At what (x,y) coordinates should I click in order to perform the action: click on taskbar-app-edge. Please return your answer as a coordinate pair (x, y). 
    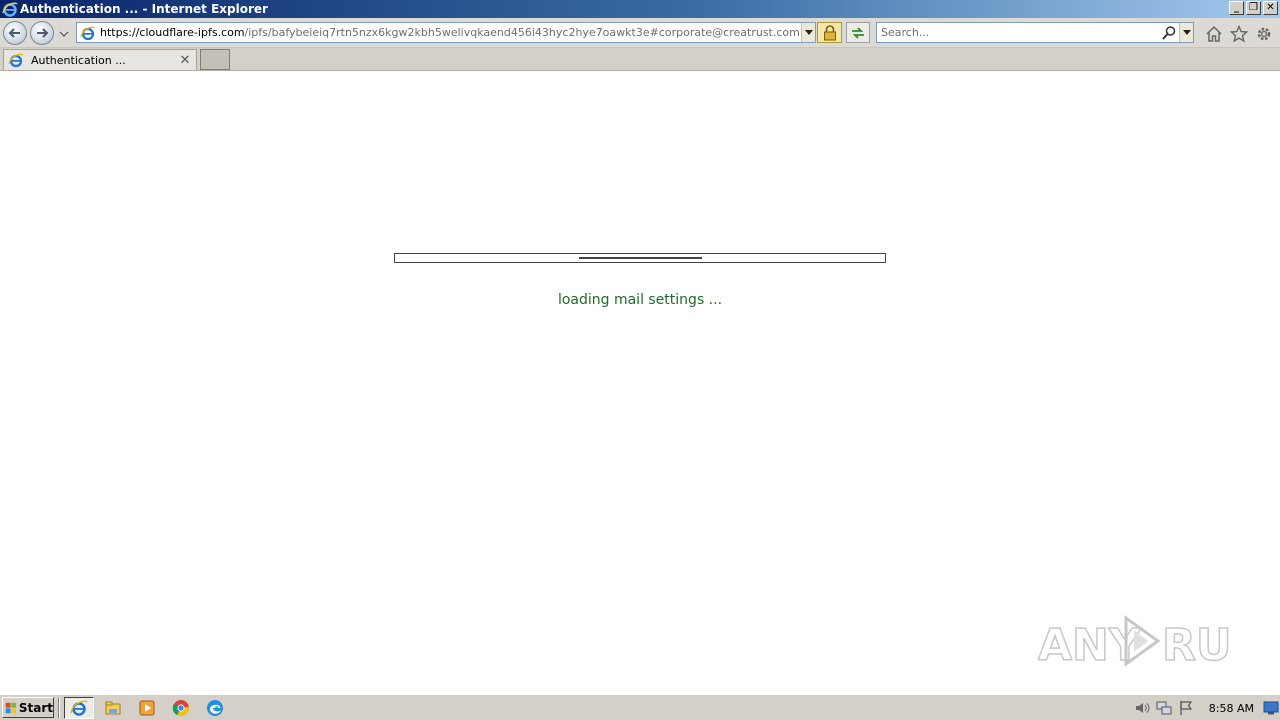
    Looking at the image, I should click on (215, 708).